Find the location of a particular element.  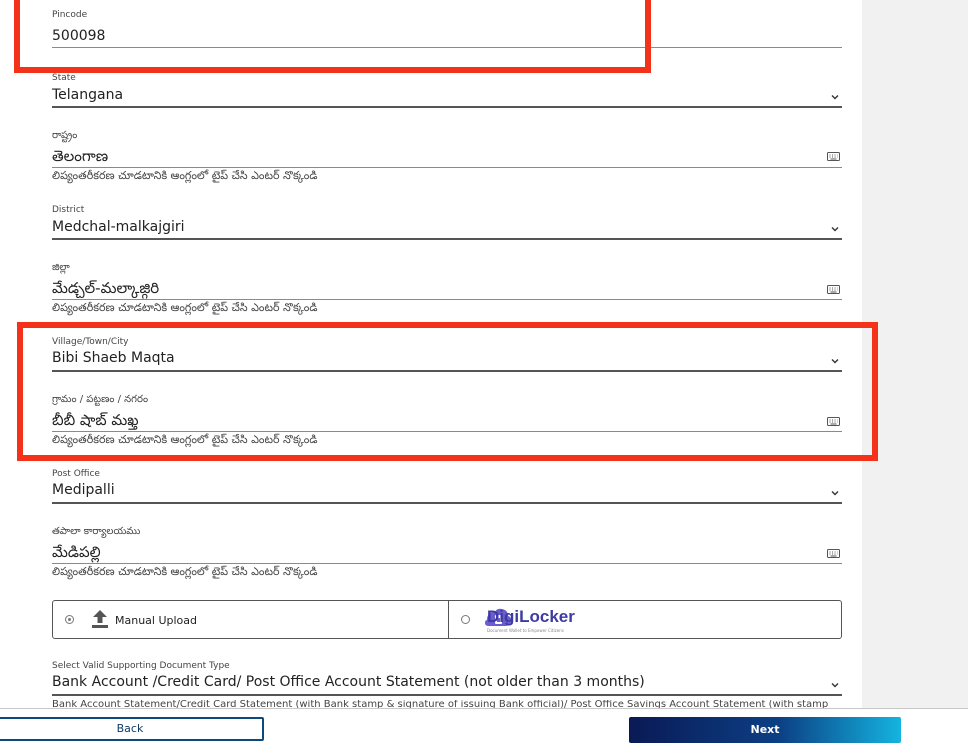

back-button: Back is located at coordinates (132, 729).